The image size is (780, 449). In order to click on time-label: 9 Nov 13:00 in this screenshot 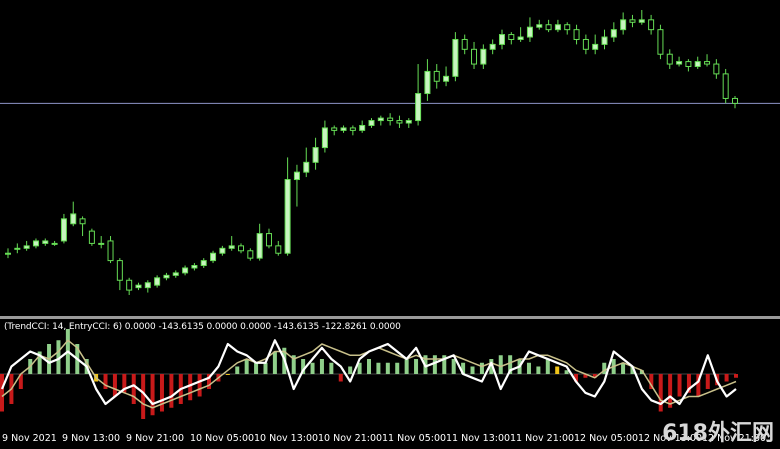, I will do `click(91, 438)`.